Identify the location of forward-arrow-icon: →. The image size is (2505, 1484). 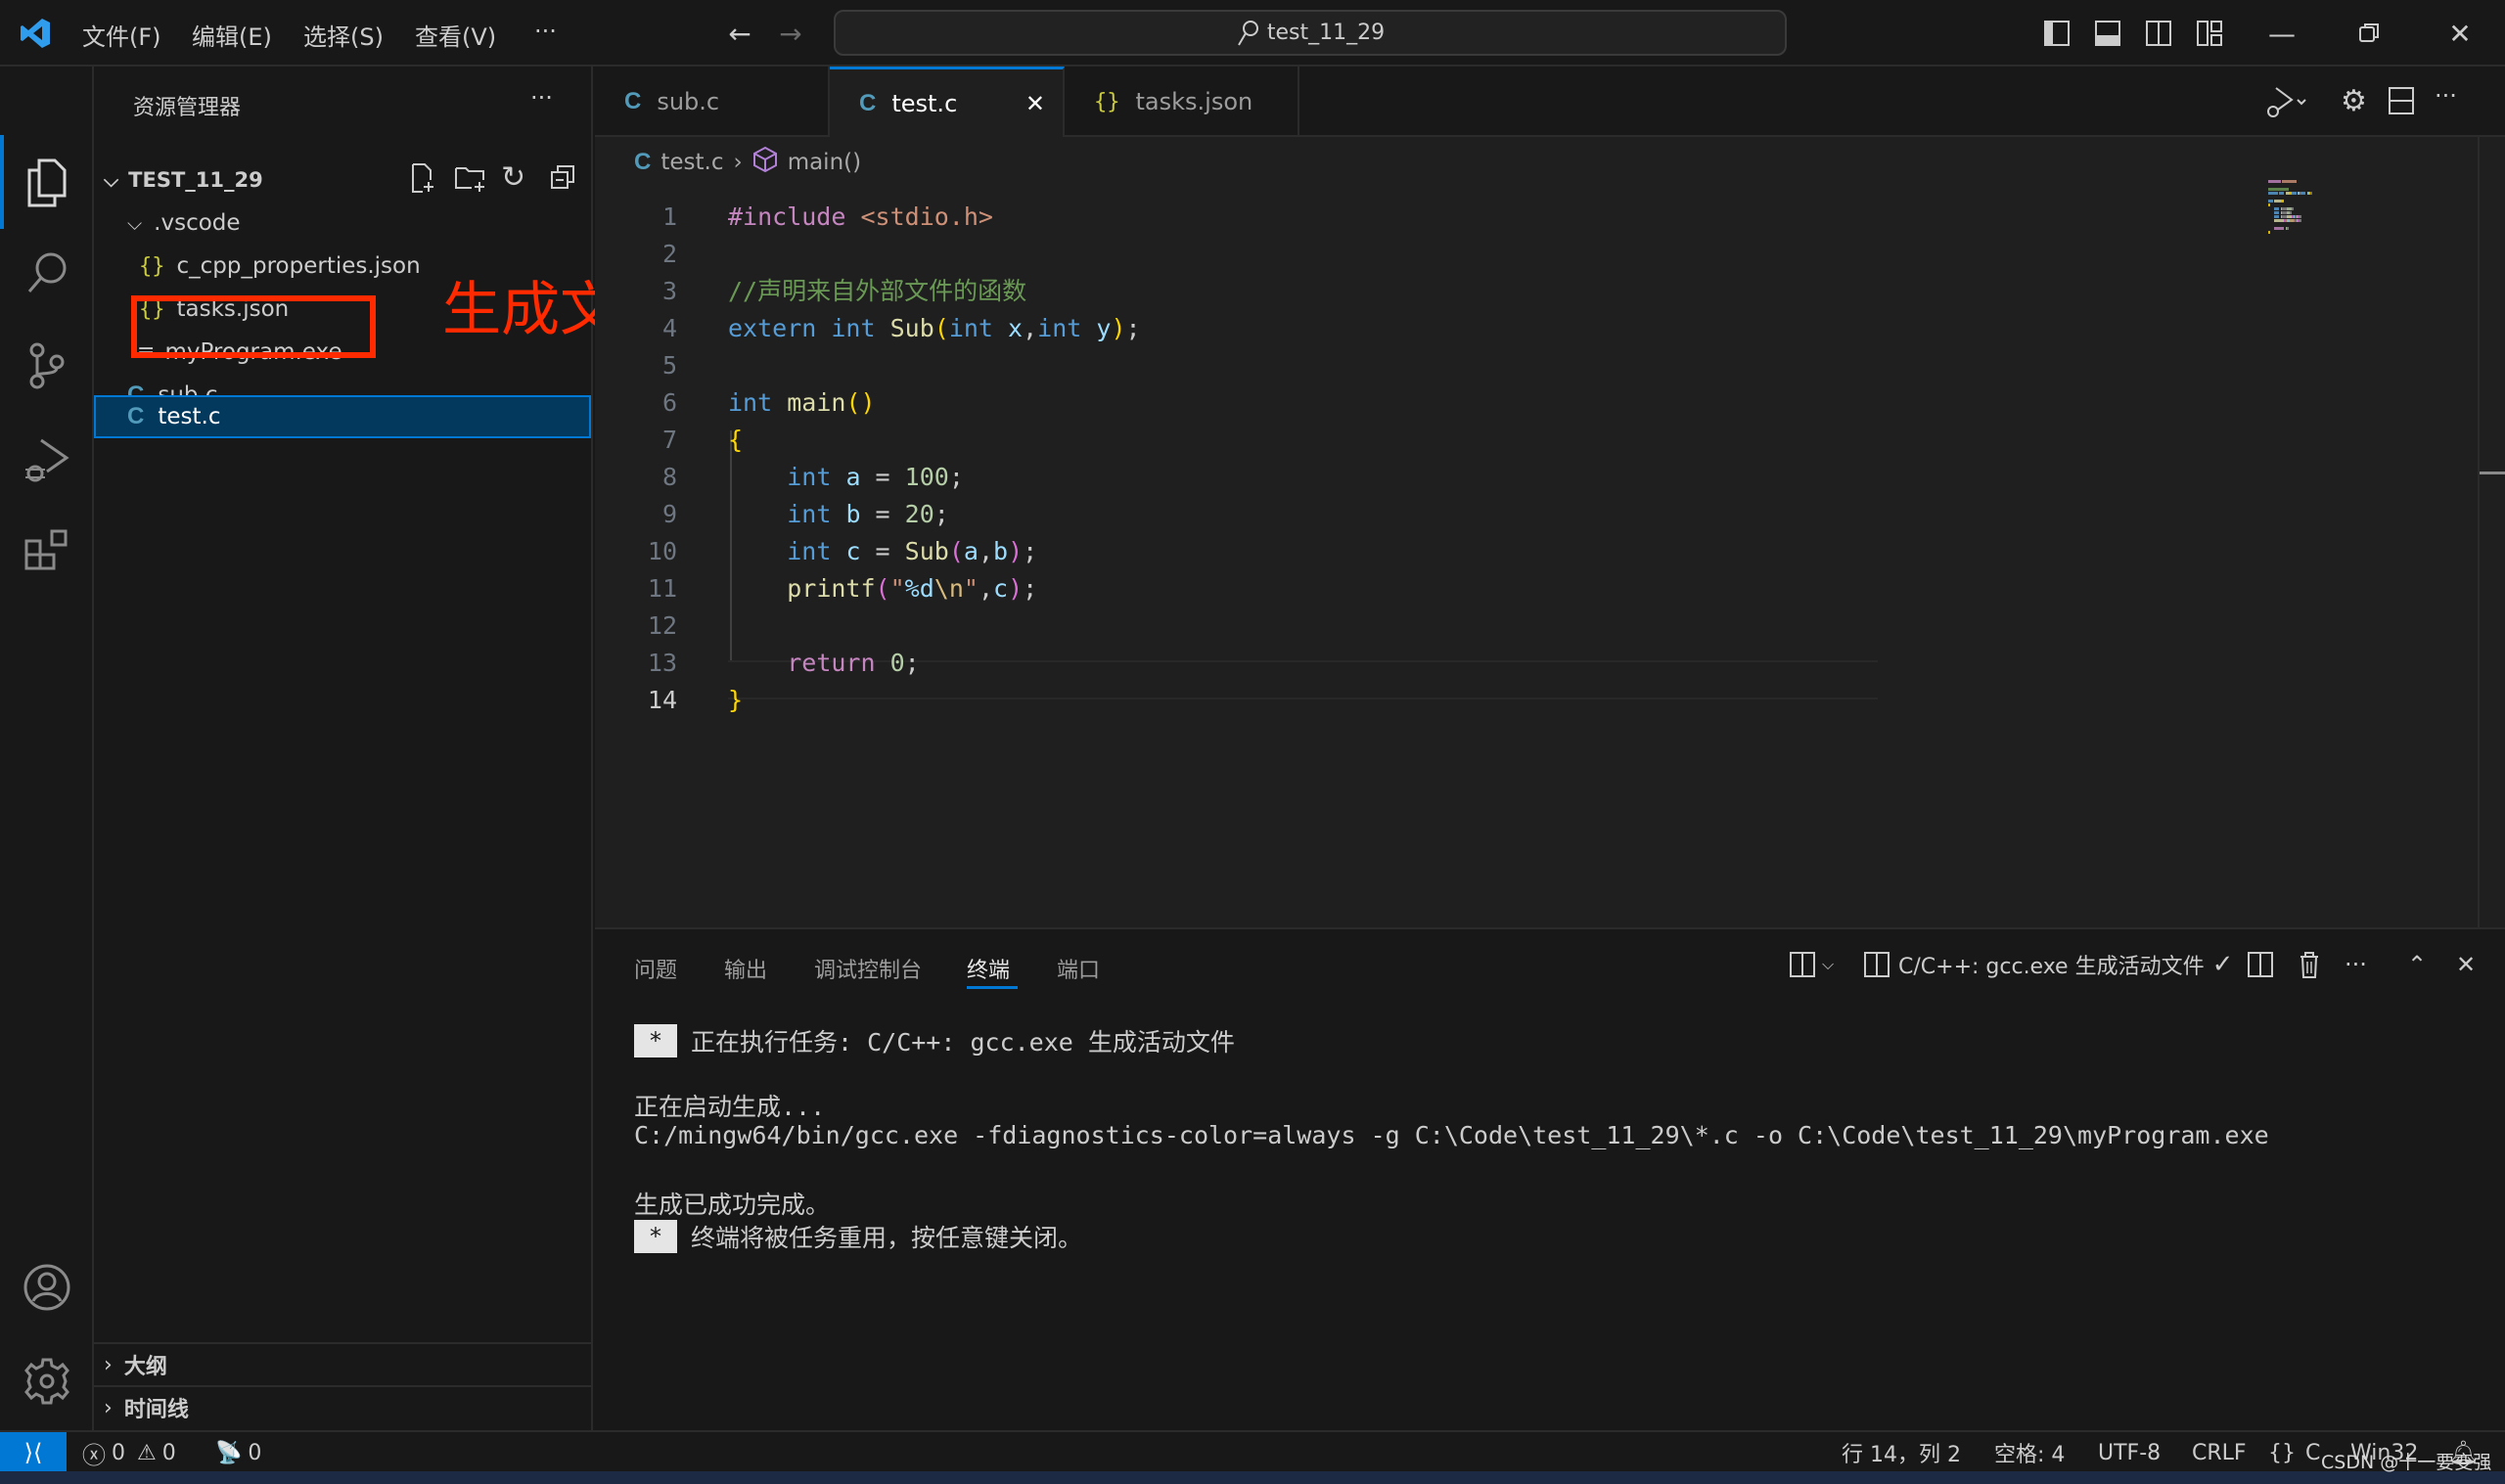
(790, 33).